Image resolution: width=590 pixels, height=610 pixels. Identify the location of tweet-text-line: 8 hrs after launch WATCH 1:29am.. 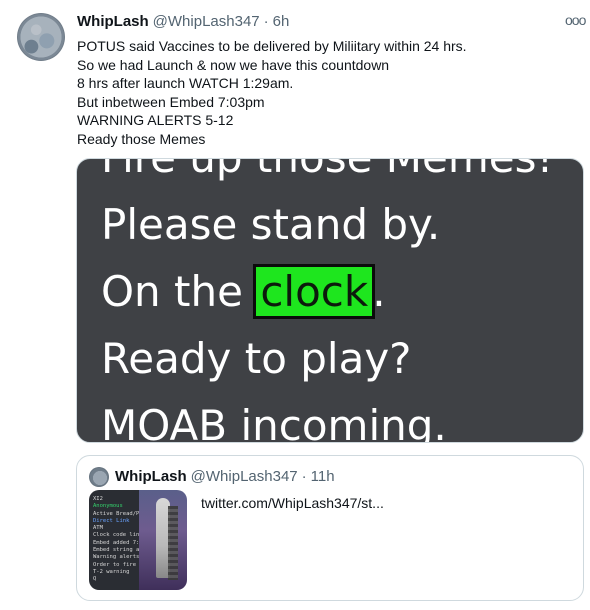
(185, 83).